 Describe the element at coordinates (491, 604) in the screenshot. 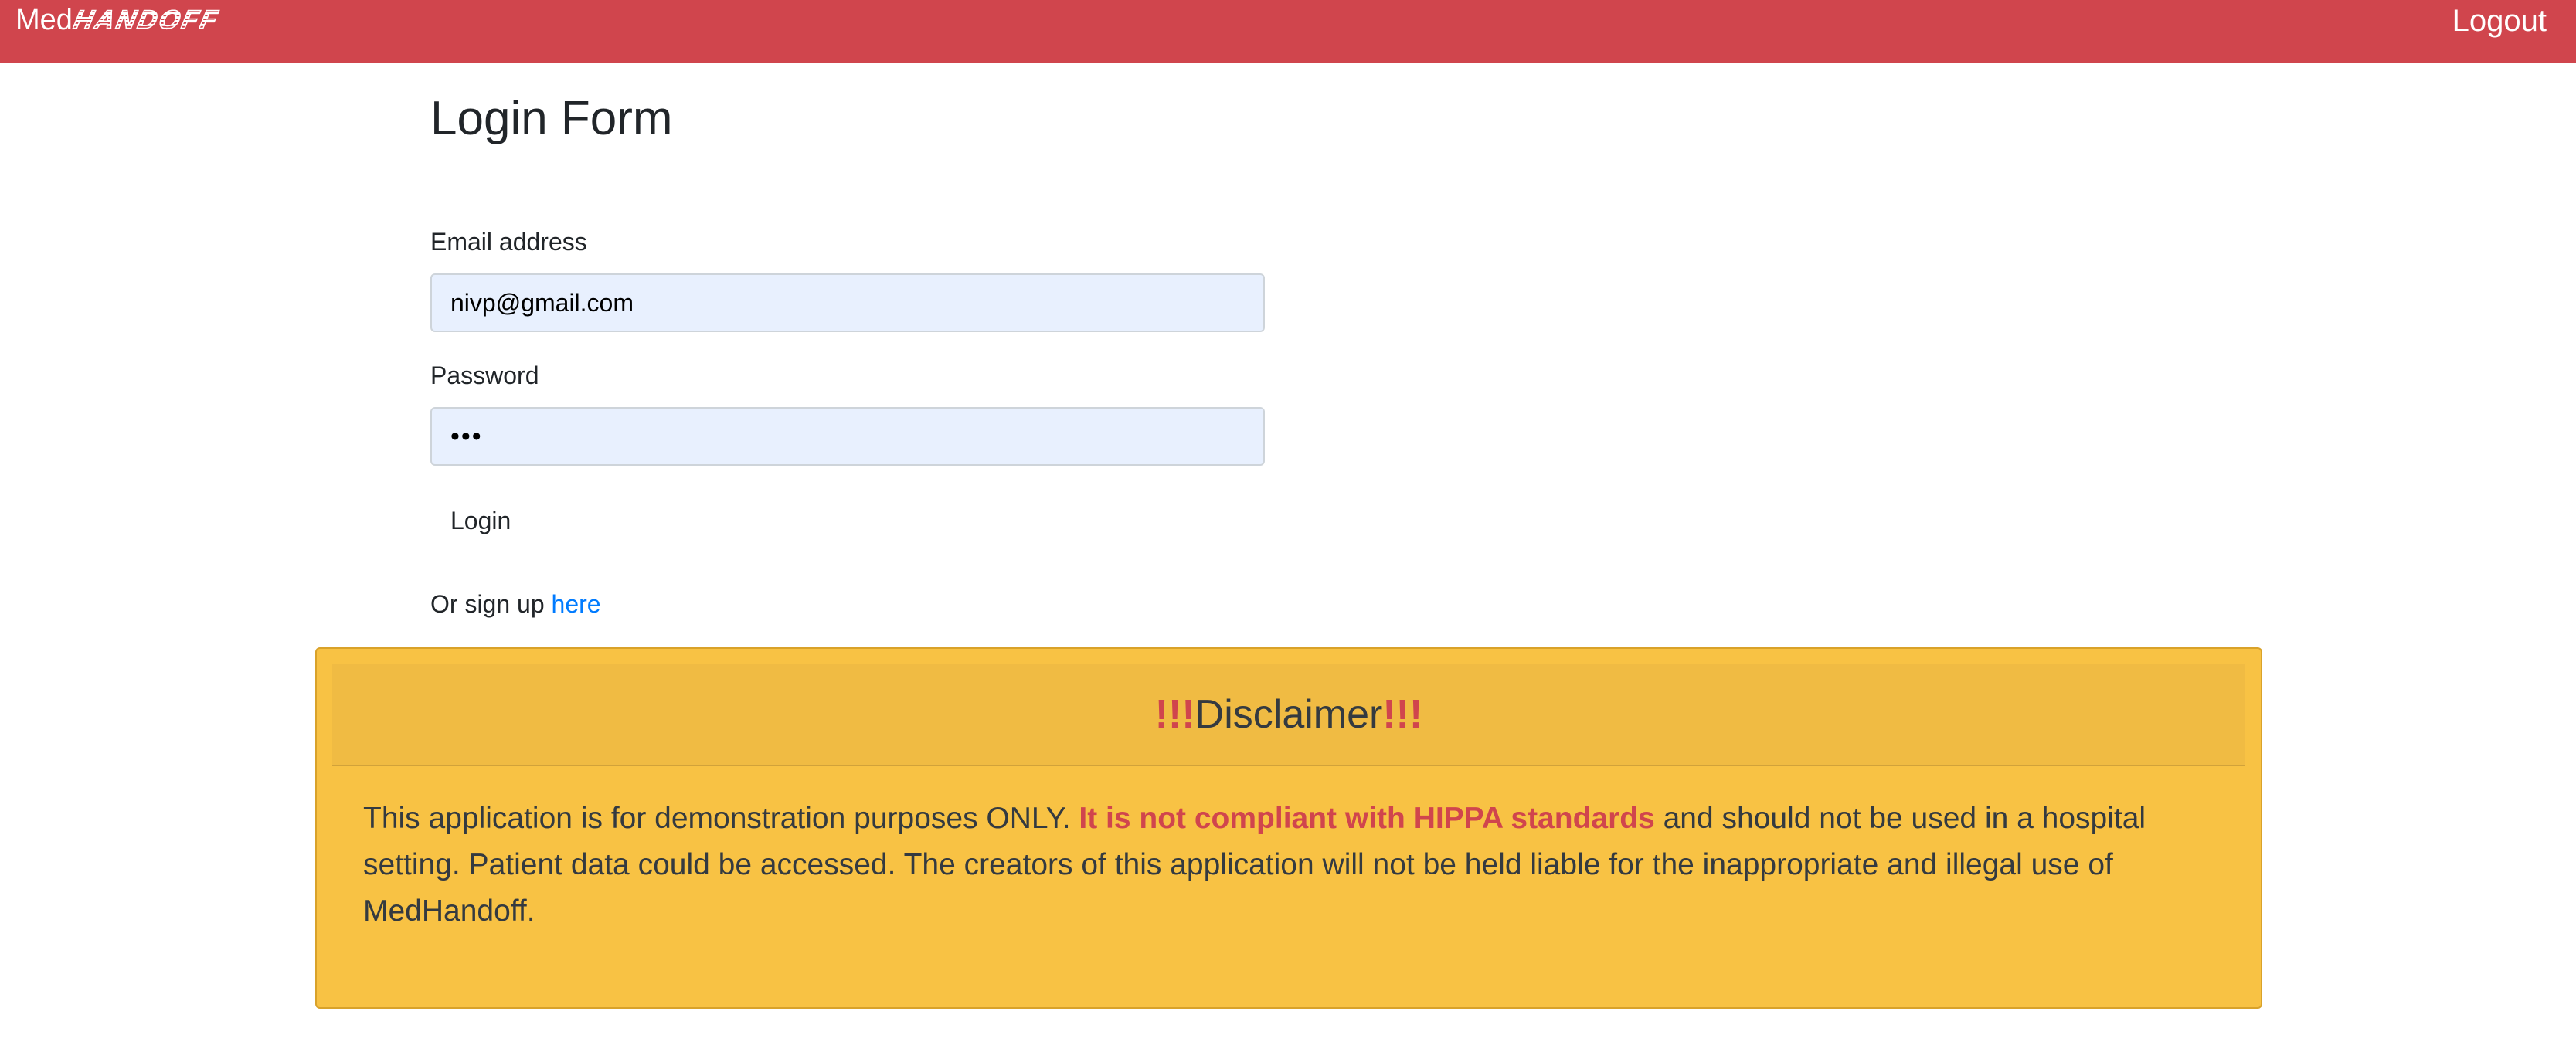

I see `signup-text: Or sign up` at that location.